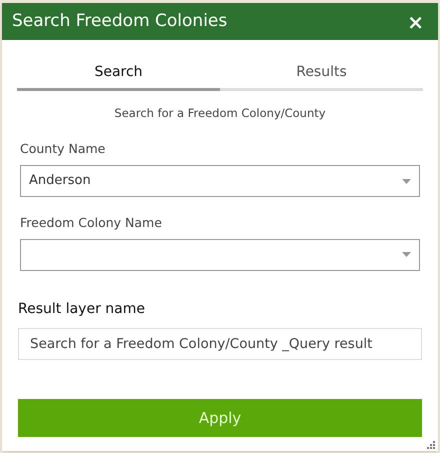 Image resolution: width=440 pixels, height=453 pixels. I want to click on dropdown-field: Anderson, so click(220, 181).